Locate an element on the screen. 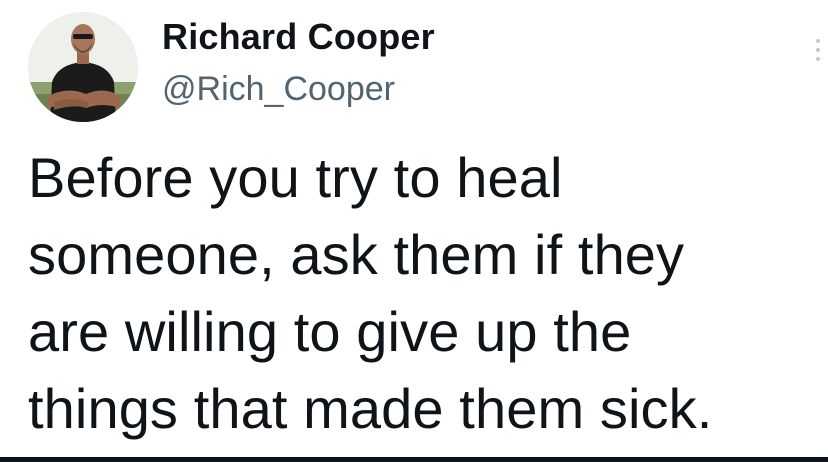 The image size is (828, 462). profile-photo-icon is located at coordinates (83, 67).